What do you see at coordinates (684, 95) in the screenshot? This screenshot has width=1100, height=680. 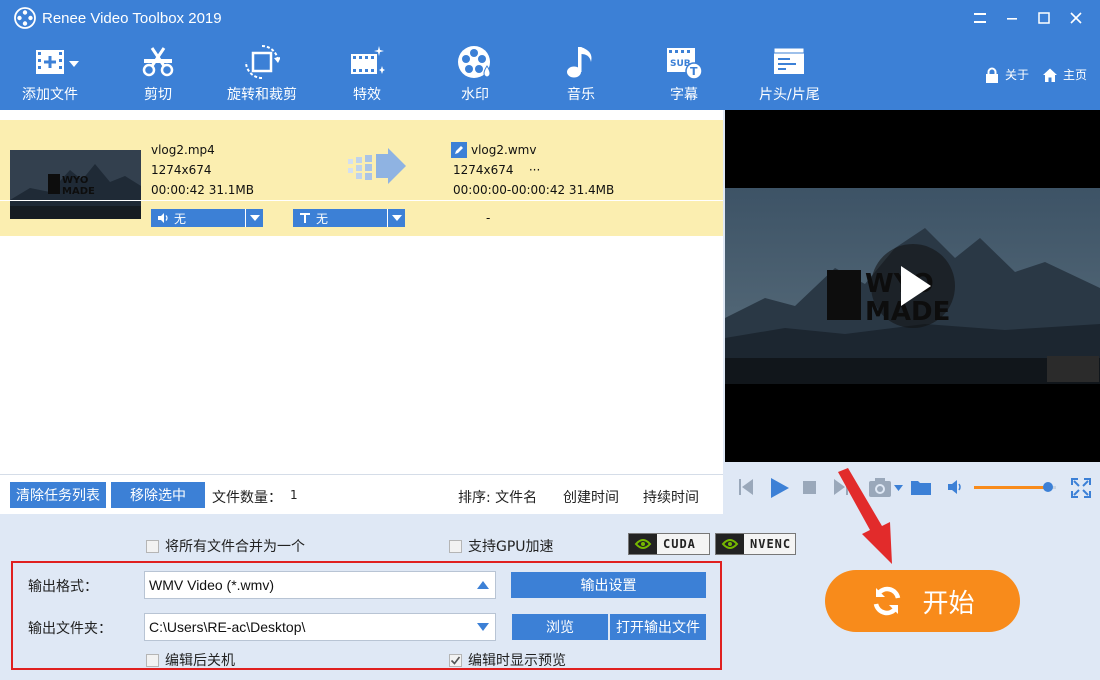 I see `tool-label: 字幕` at bounding box center [684, 95].